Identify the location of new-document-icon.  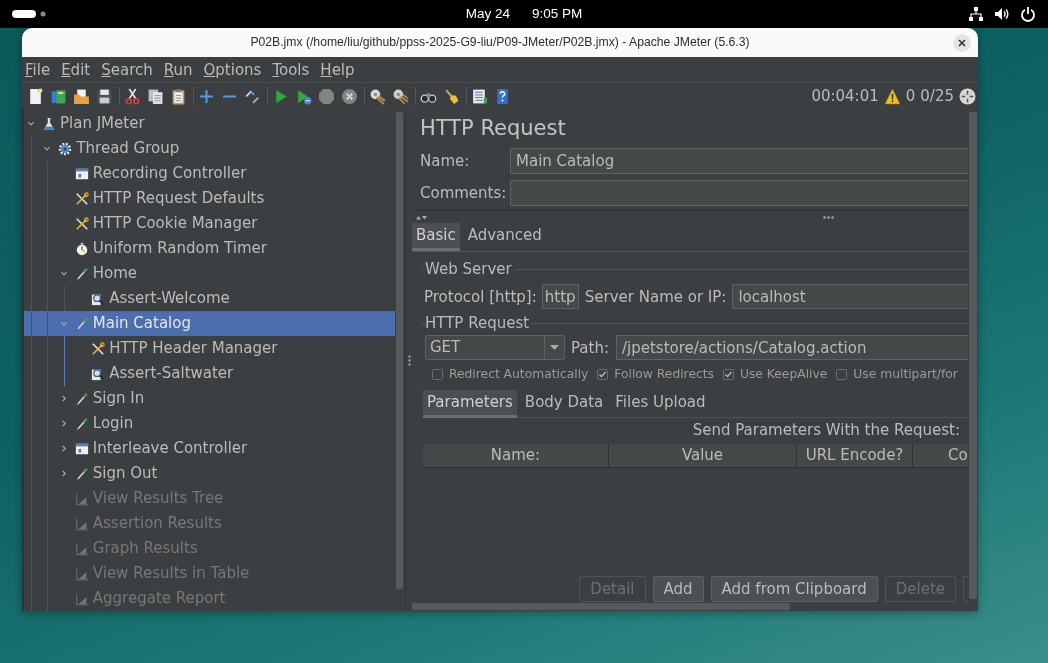
(35, 96).